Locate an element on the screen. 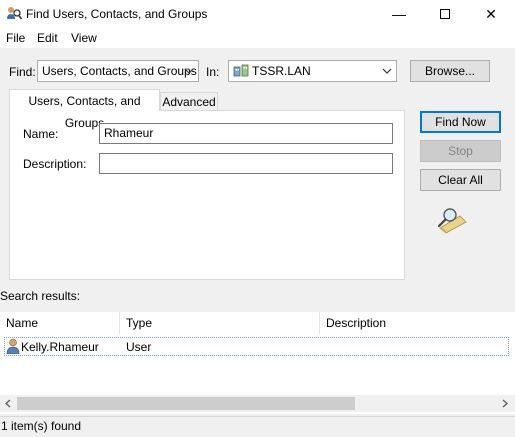 The image size is (515, 437). menu-file: File is located at coordinates (15, 38).